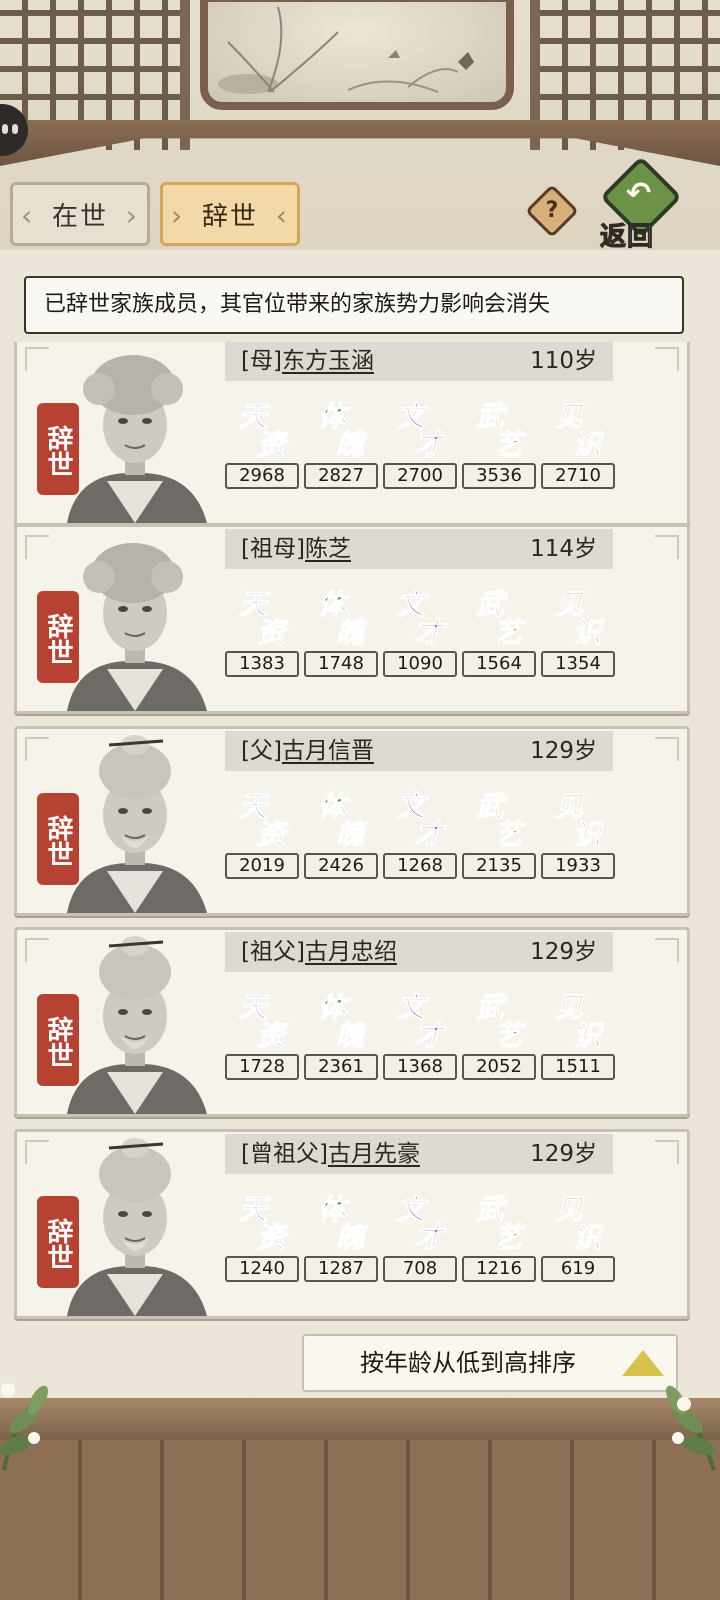 The height and width of the screenshot is (1600, 720). I want to click on member-stats: 天资 1383 体魄 1748 文才 1090 武艺 1564 见识 1354, so click(423, 631).